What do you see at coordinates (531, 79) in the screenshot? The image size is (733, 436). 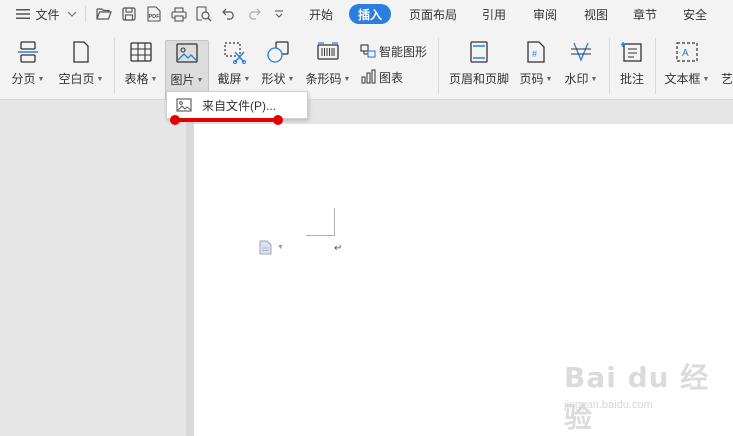 I see `page-number-label: 页码` at bounding box center [531, 79].